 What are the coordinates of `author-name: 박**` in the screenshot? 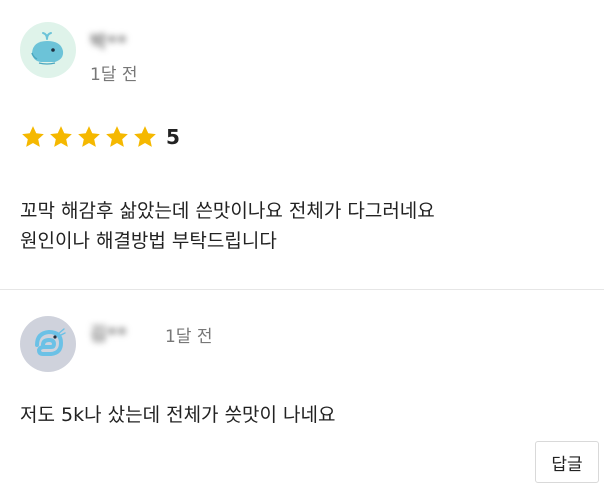 It's located at (109, 42).